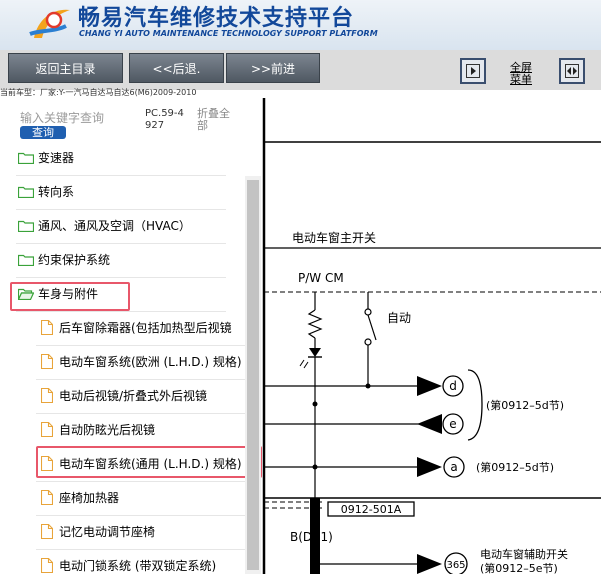 The height and width of the screenshot is (574, 601). Describe the element at coordinates (176, 68) in the screenshot. I see `back-button: <<后退.` at that location.